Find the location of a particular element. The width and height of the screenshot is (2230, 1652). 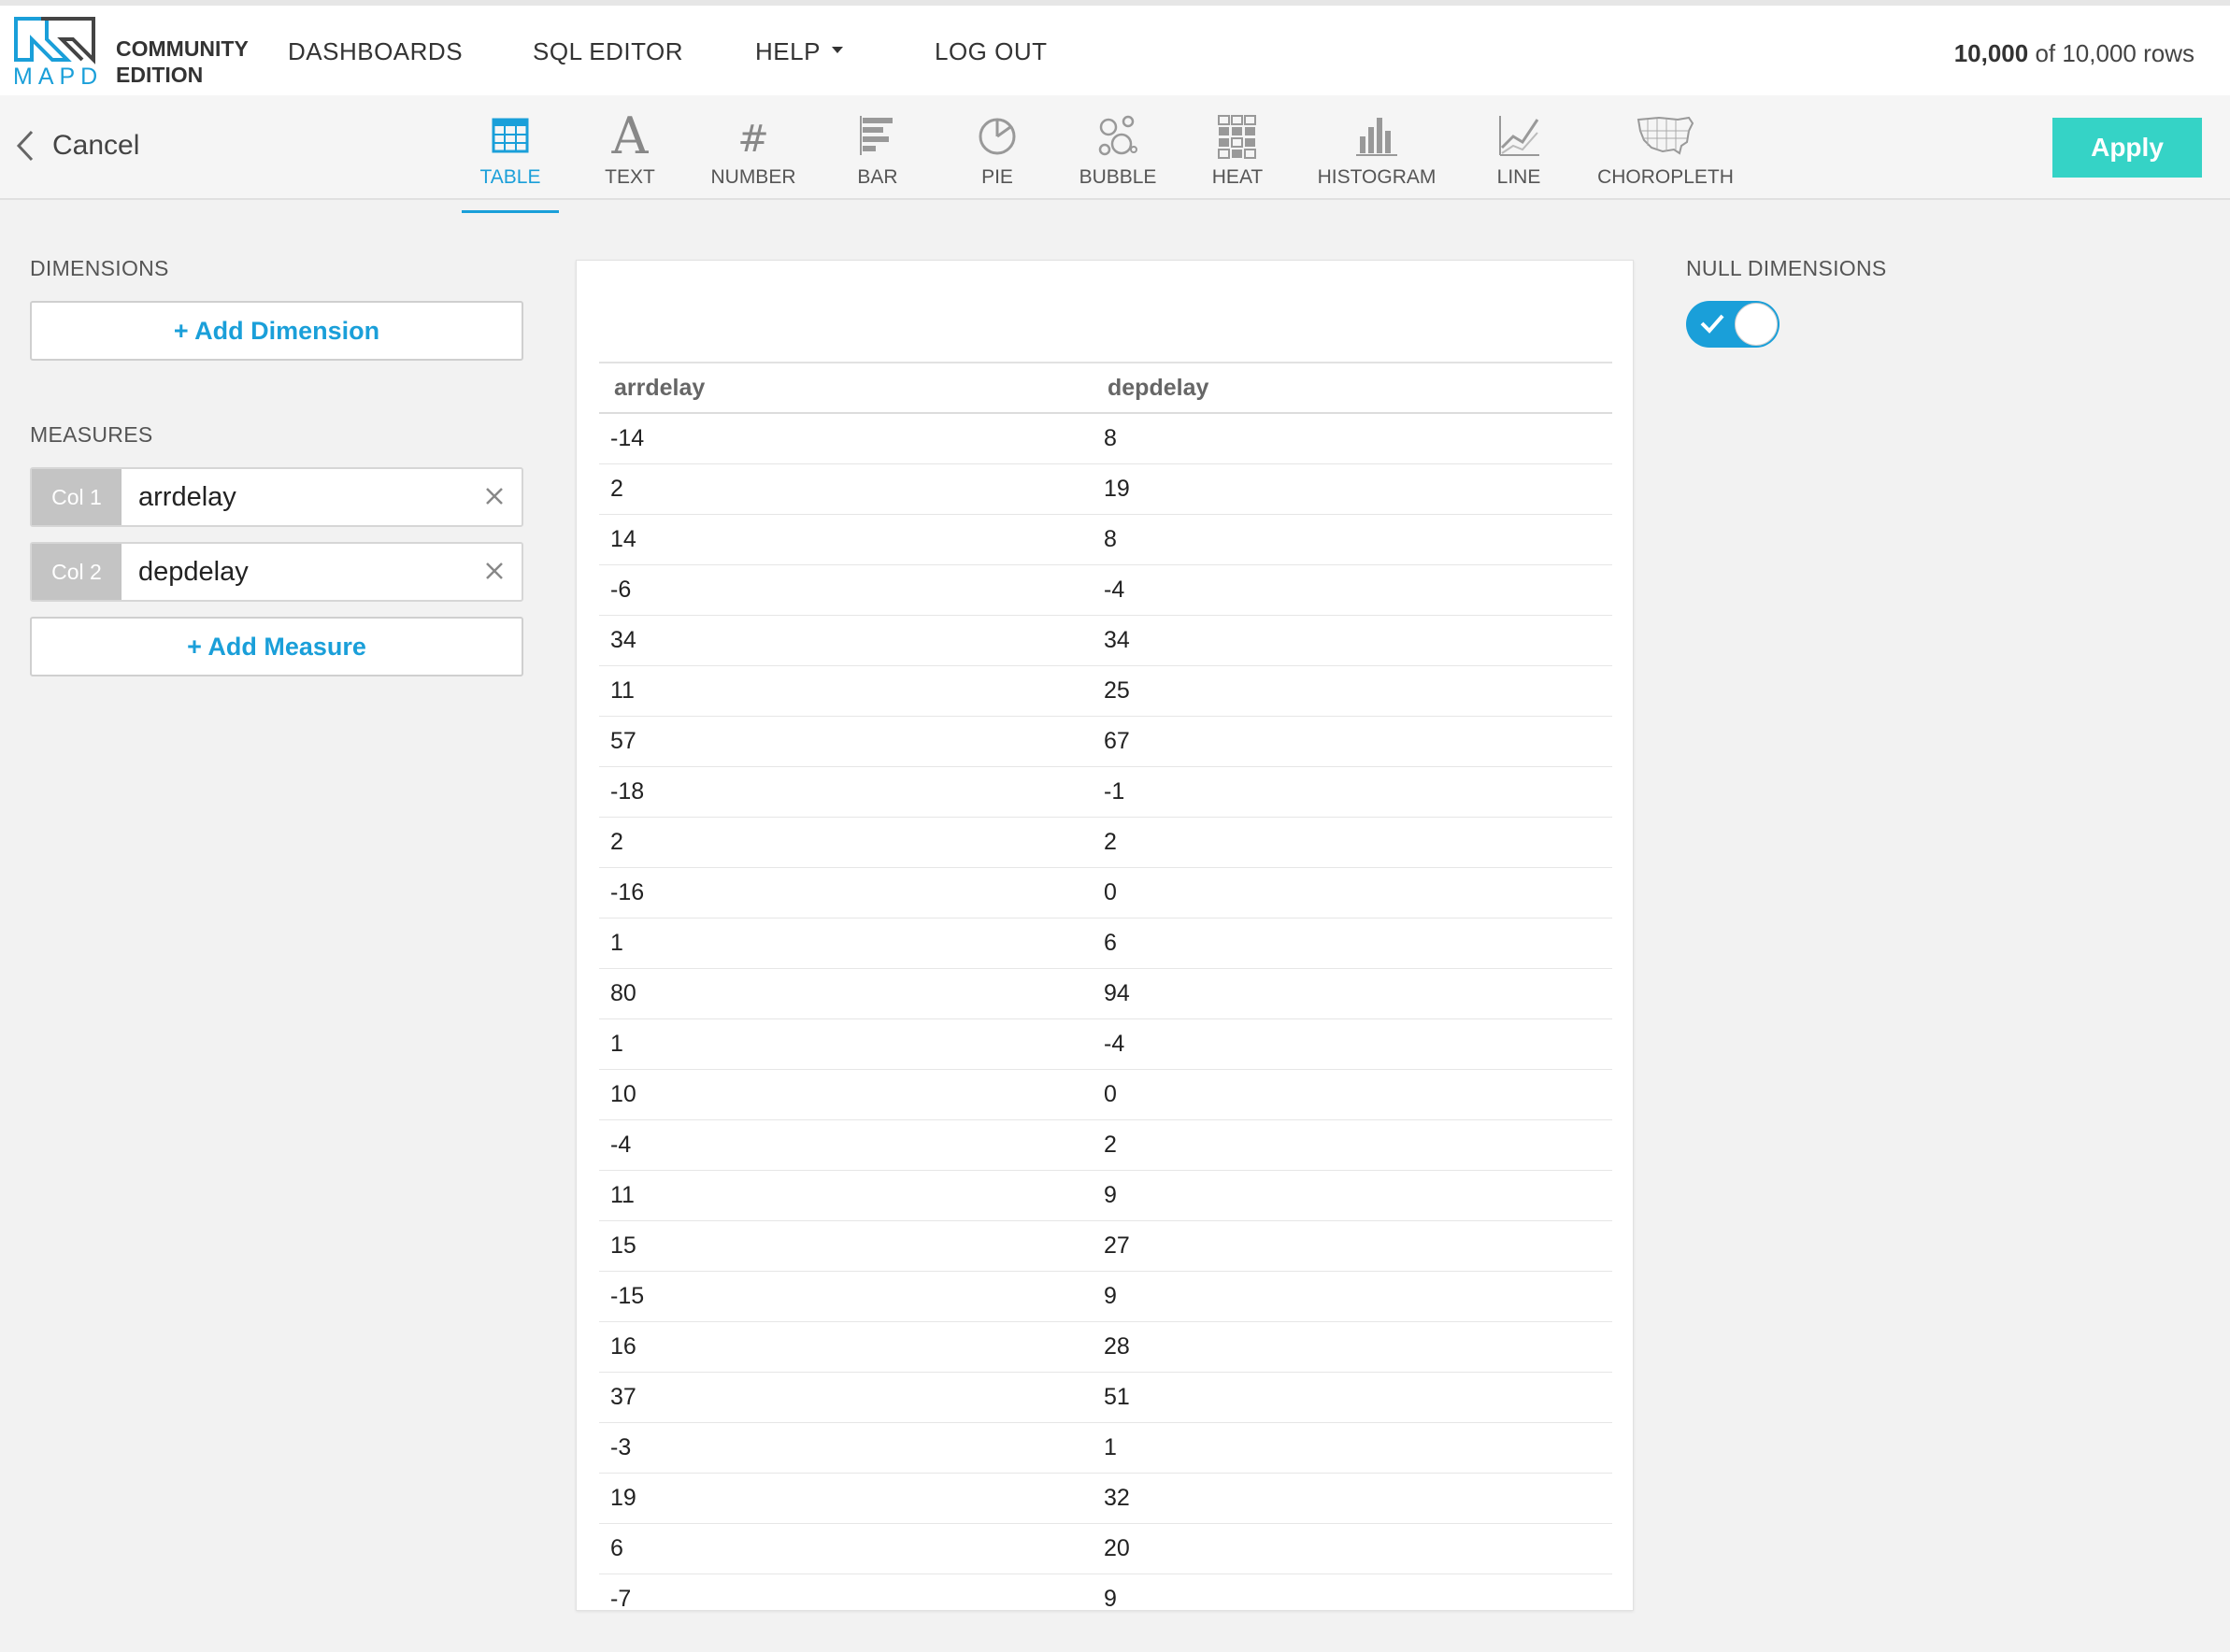

null-dimensions-toggle is located at coordinates (1733, 325).